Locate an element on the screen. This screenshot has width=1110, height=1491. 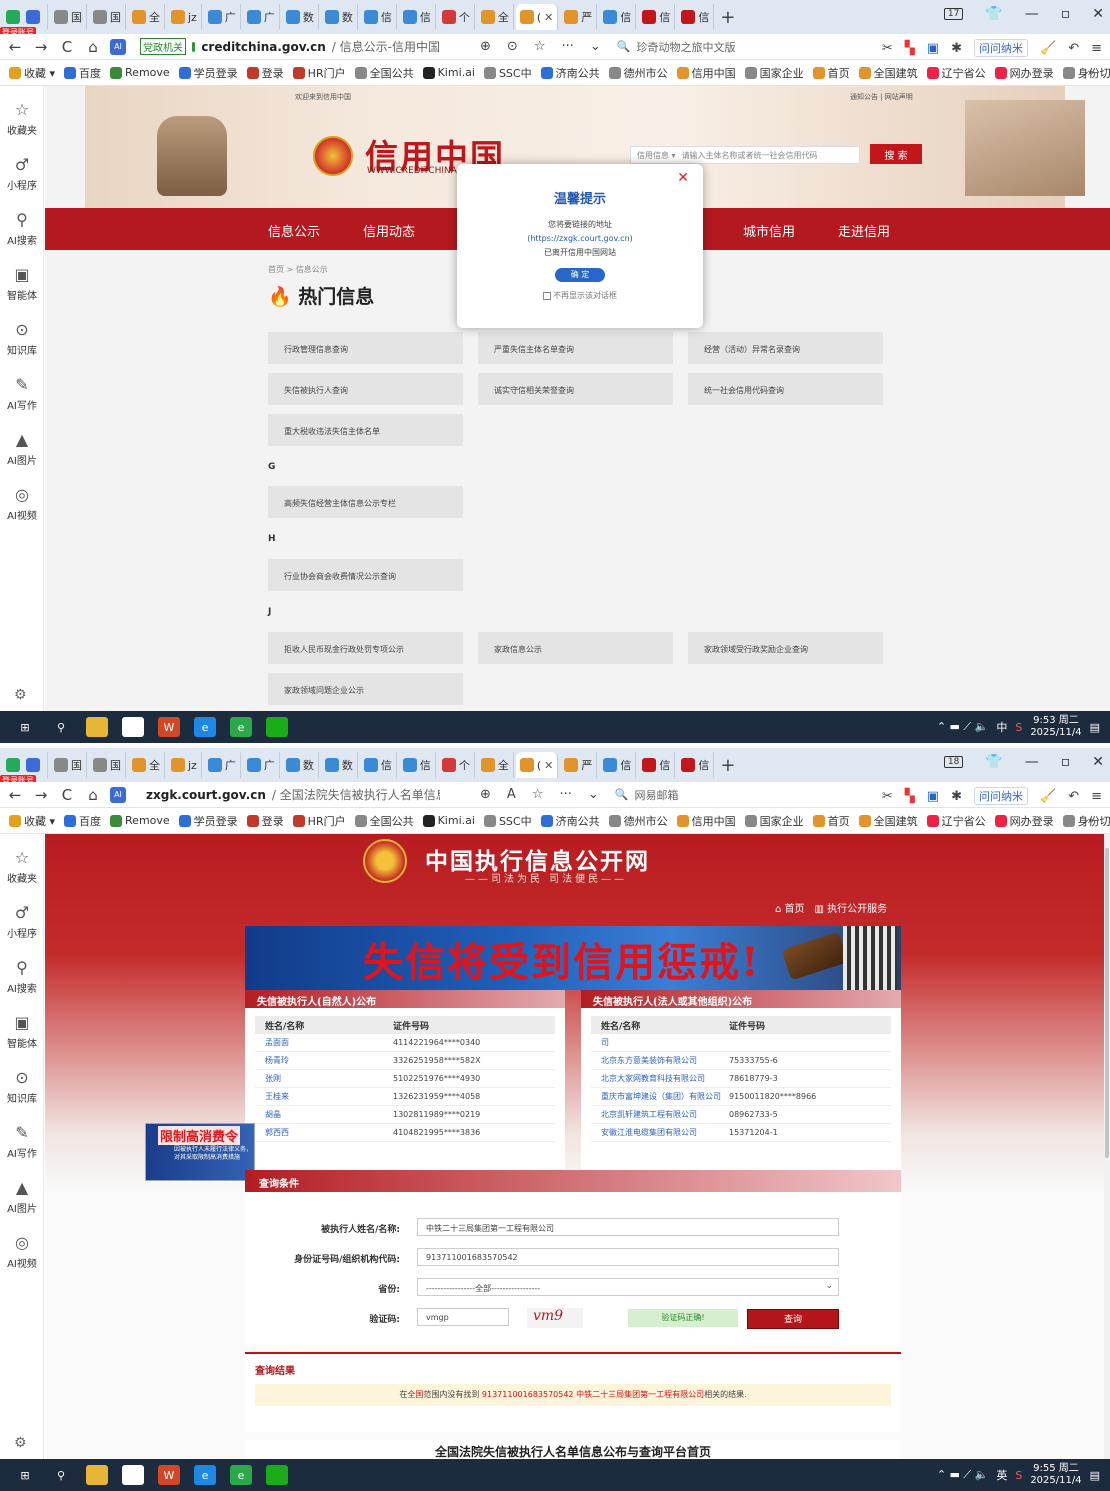
notification-icon: ▤ is located at coordinates (1095, 727).